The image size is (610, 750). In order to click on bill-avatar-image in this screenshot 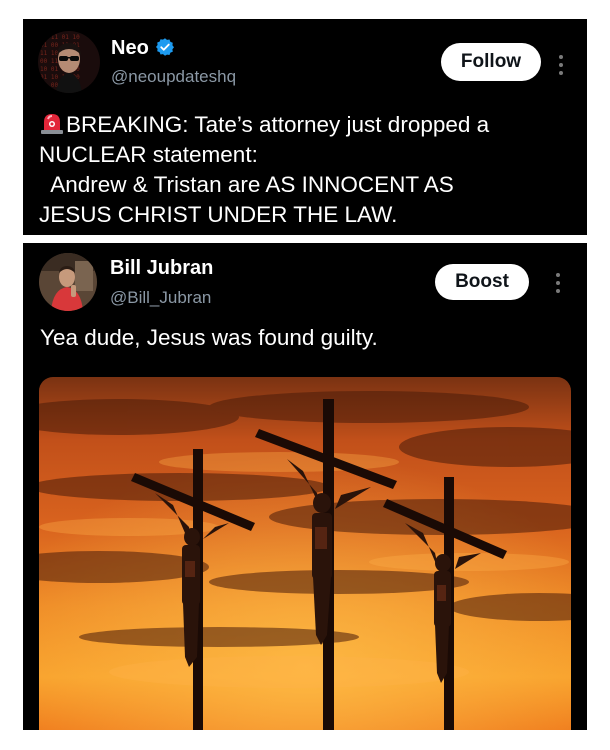, I will do `click(68, 282)`.